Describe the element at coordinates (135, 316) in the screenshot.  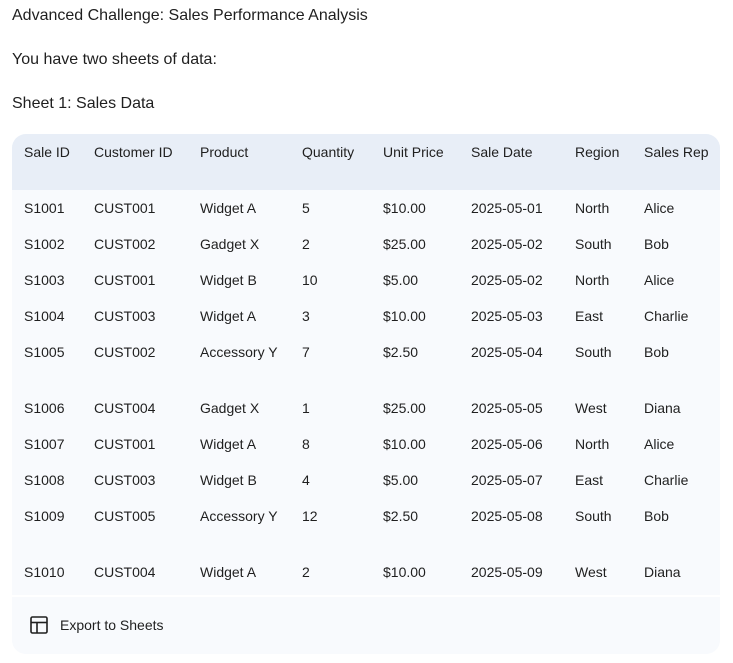
I see `table-cell: CUST003` at that location.